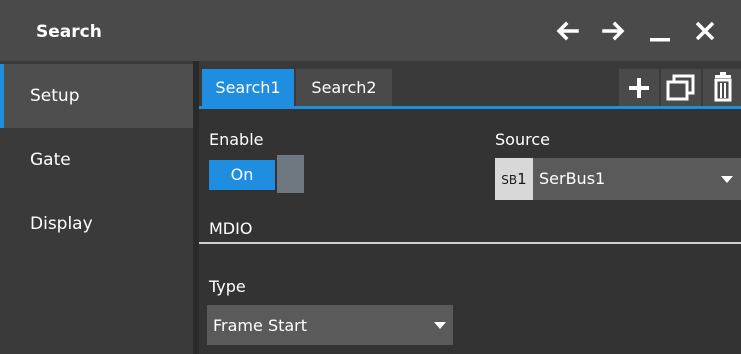 The image size is (741, 354). Describe the element at coordinates (231, 228) in the screenshot. I see `section-title: MDIO` at that location.